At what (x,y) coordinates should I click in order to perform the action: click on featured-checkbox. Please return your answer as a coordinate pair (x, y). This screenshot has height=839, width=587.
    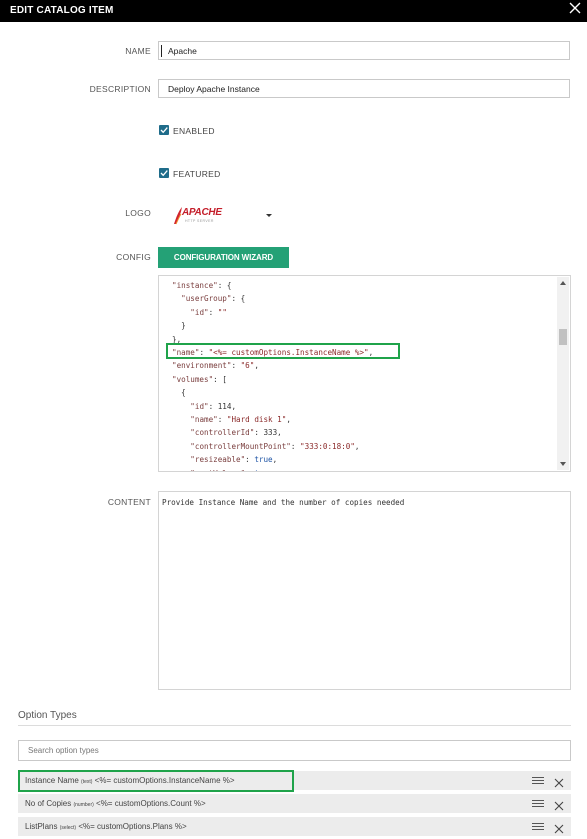
    Looking at the image, I should click on (164, 173).